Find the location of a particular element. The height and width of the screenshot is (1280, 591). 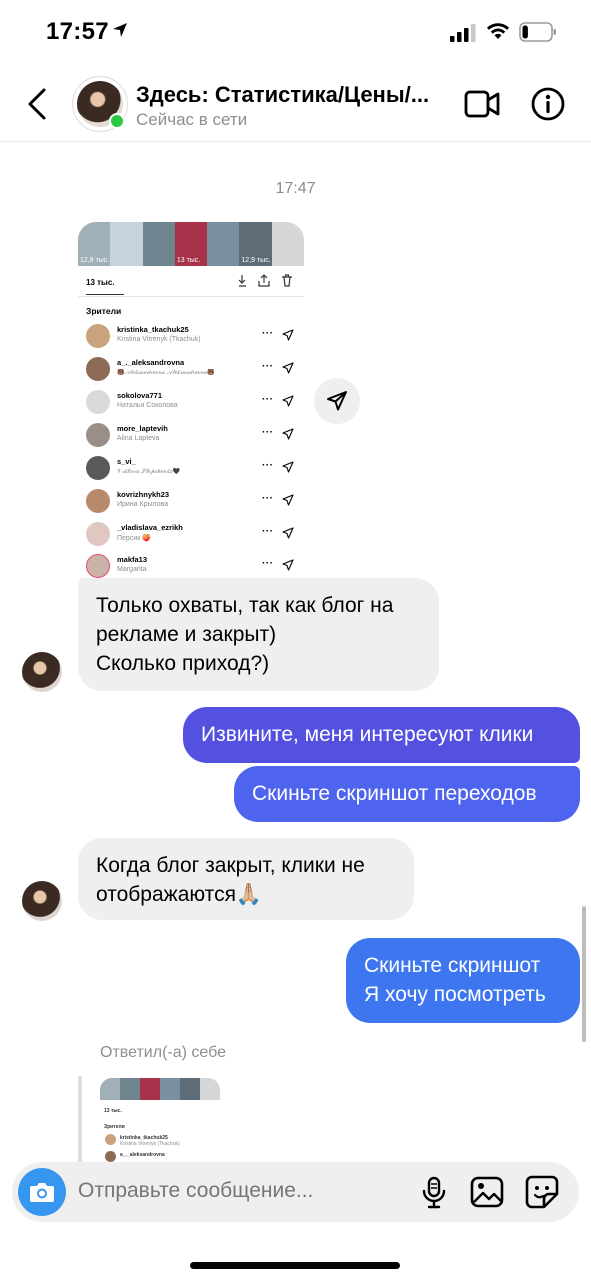

status-bar: 17:57 is located at coordinates (295, 33).